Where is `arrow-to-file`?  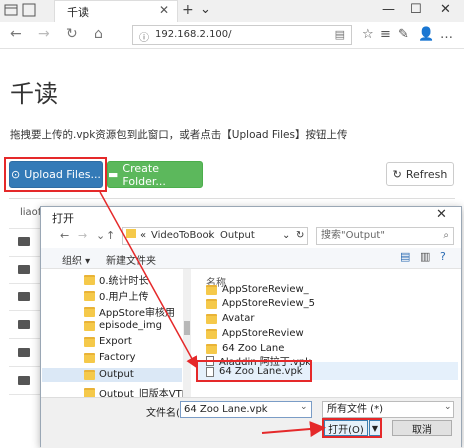
arrow-to-file is located at coordinates (148, 280).